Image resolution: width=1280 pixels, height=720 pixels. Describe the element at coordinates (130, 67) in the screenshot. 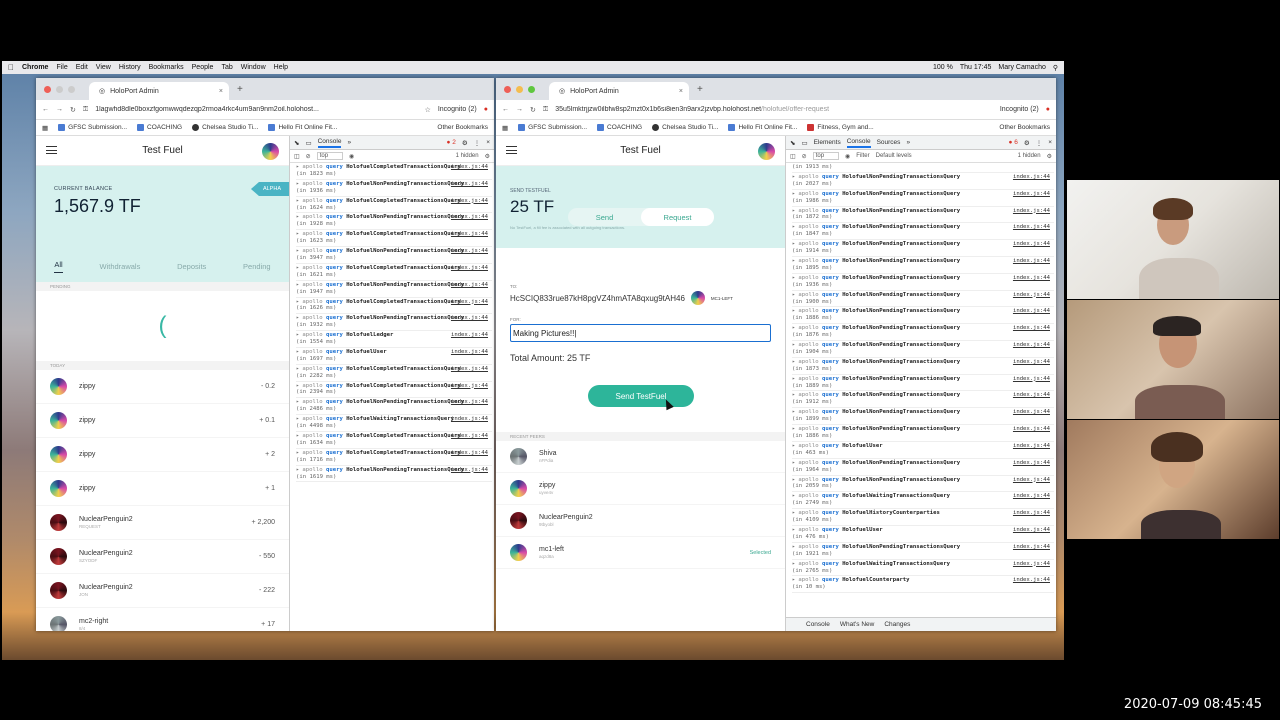

I see `menu-history: History` at that location.